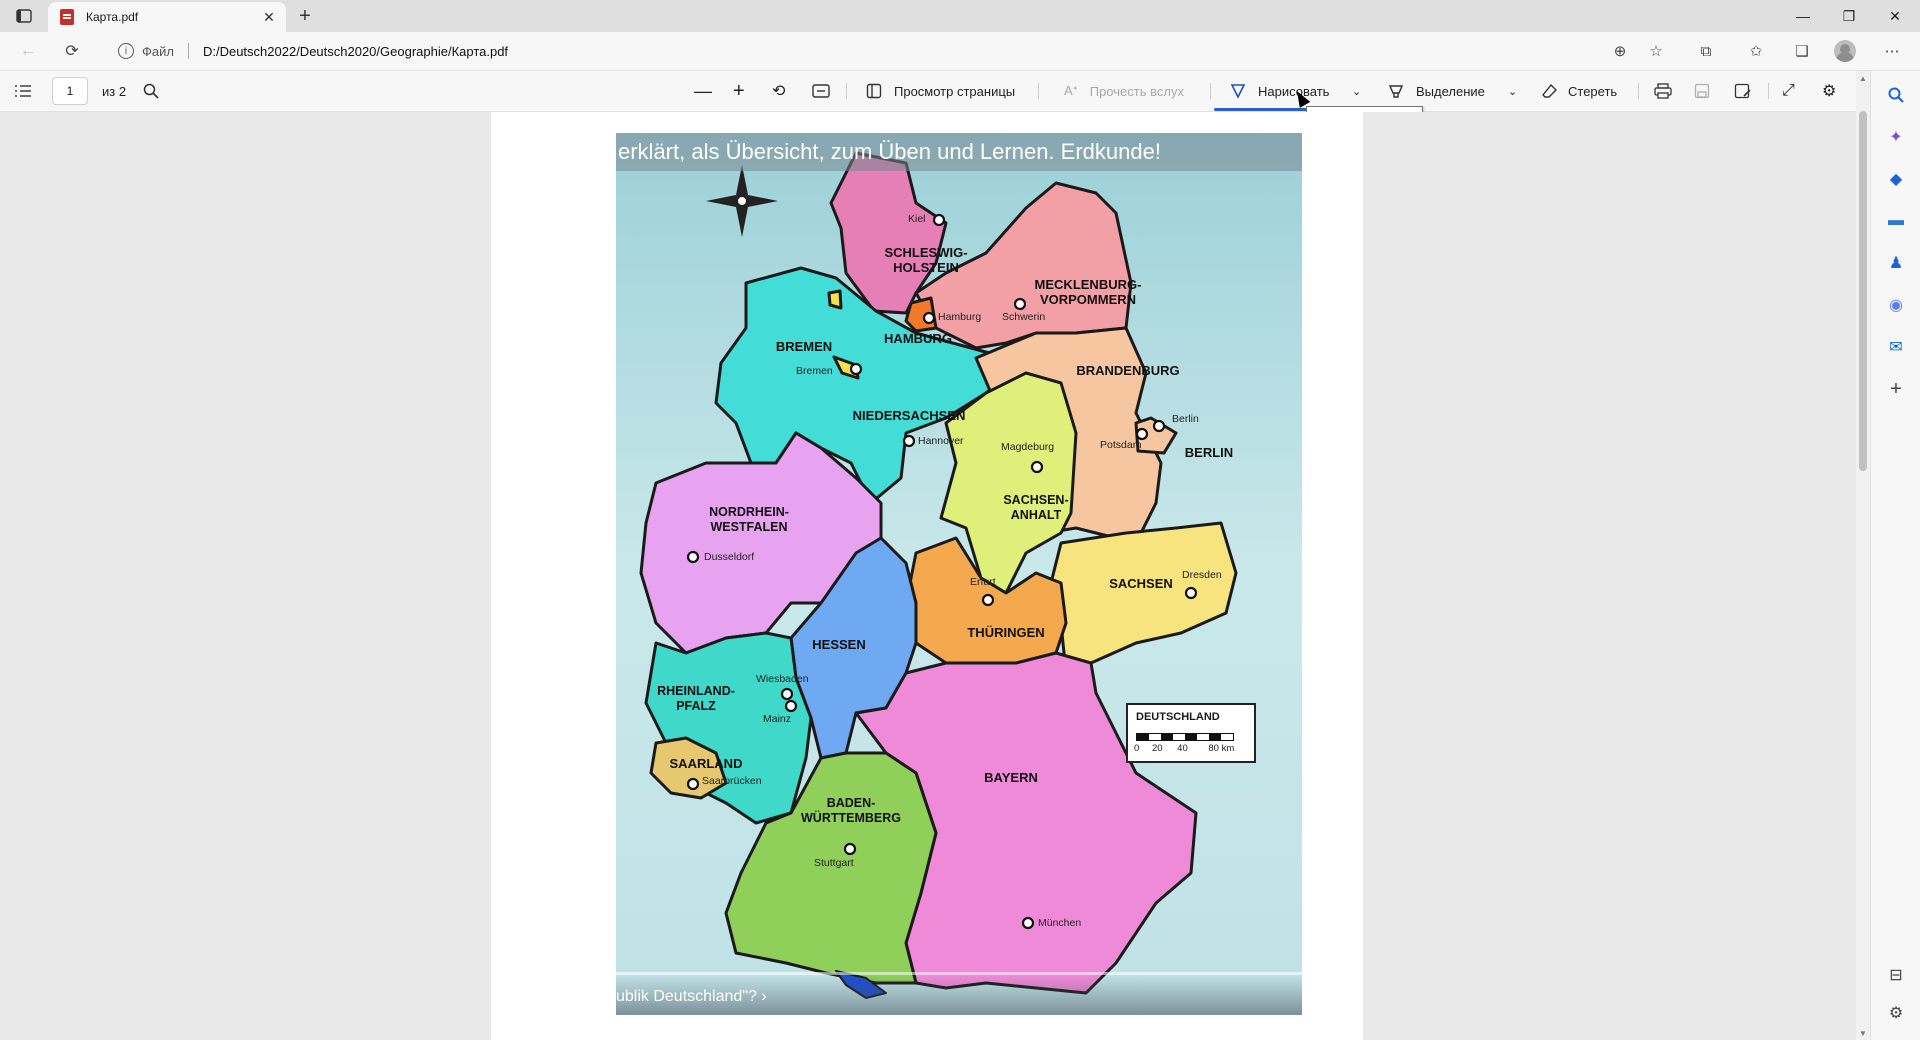  What do you see at coordinates (1896, 389) in the screenshot?
I see `sidebar-add-icon: +` at bounding box center [1896, 389].